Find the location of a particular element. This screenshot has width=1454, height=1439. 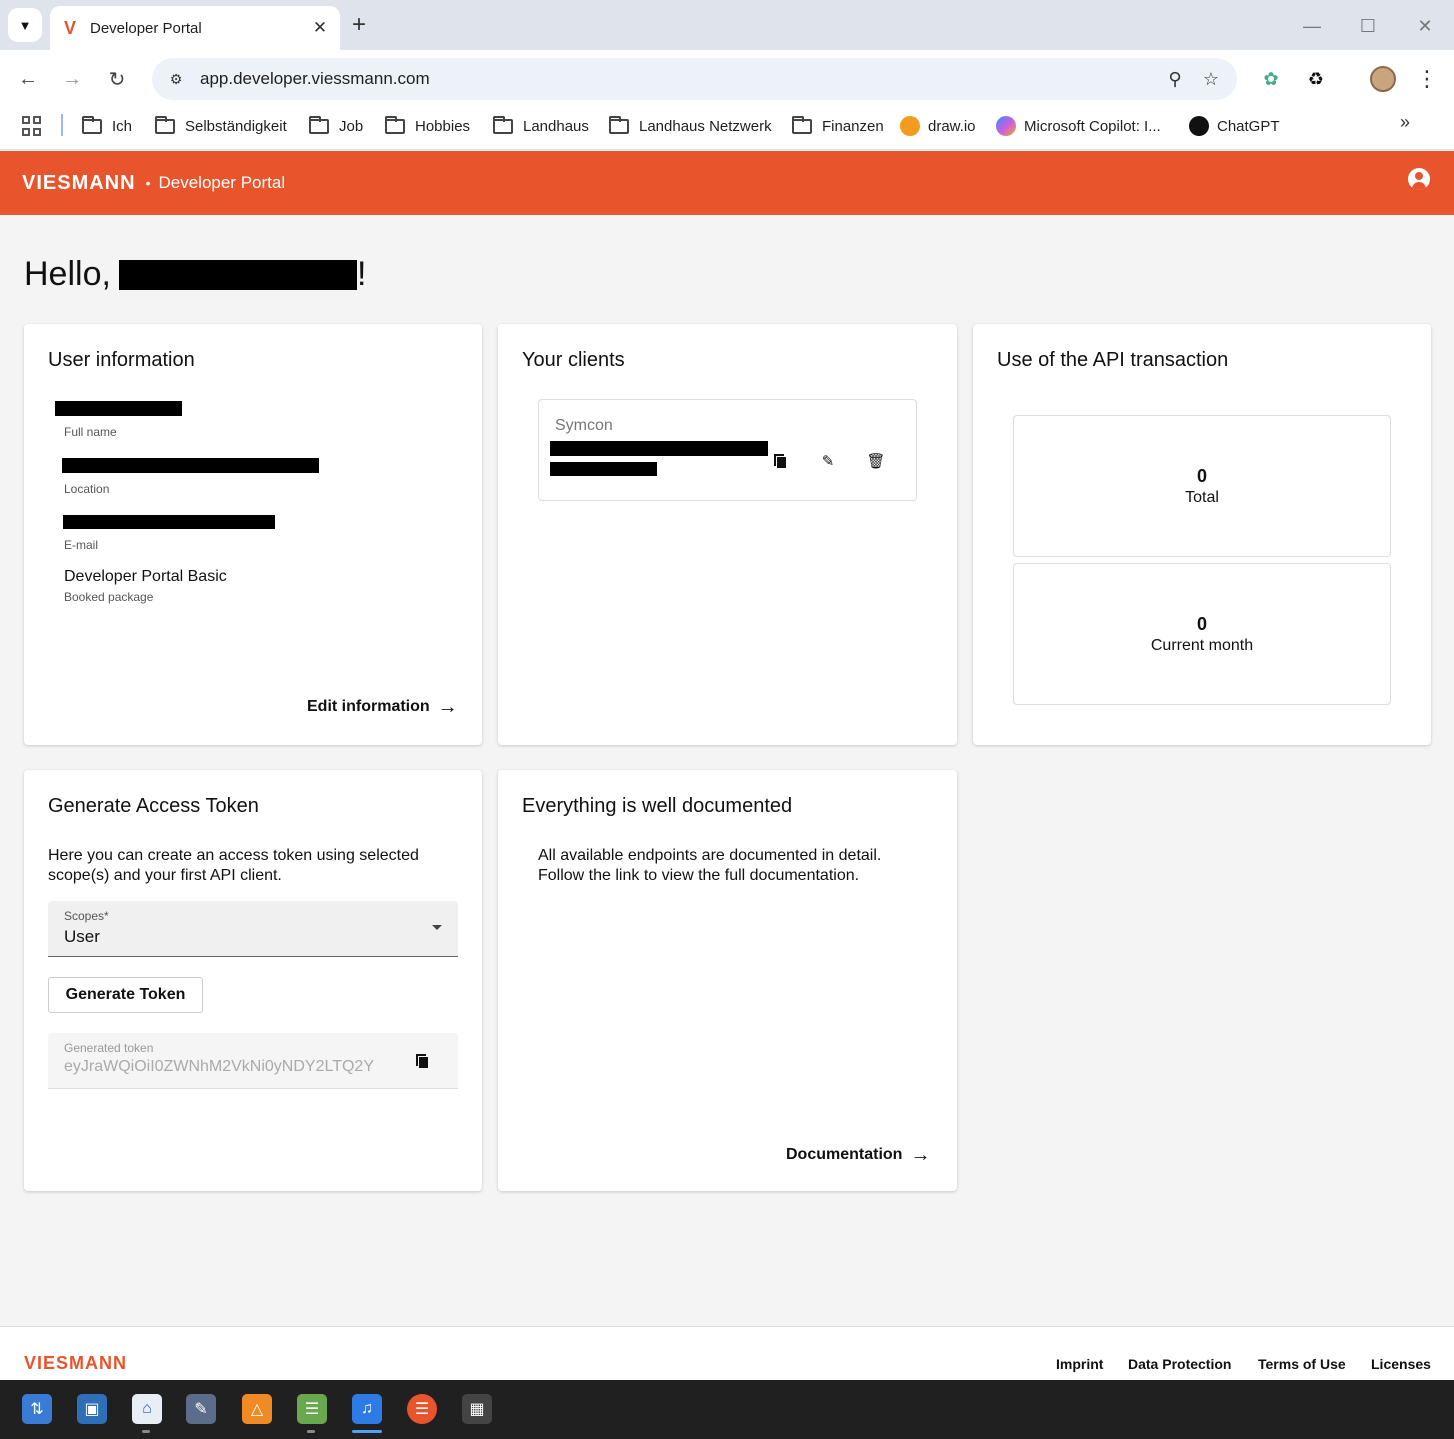

documentation-link: Documentation → is located at coordinates (858, 1155).